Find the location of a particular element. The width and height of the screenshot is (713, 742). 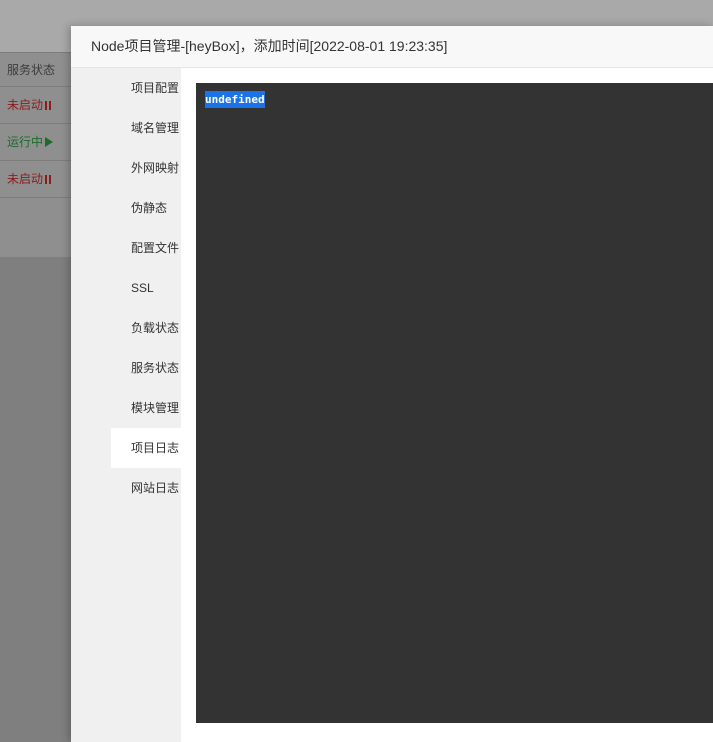

play-icon is located at coordinates (49, 142).